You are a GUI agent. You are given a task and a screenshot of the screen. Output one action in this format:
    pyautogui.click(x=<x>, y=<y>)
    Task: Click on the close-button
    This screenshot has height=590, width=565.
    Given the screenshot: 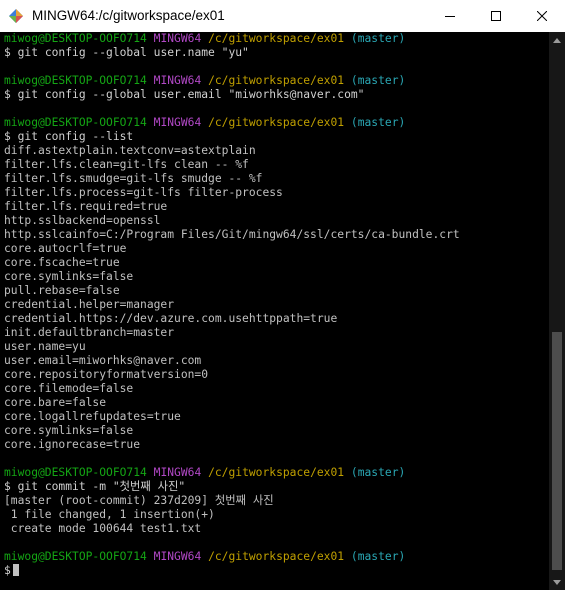 What is the action you would take?
    pyautogui.click(x=542, y=16)
    